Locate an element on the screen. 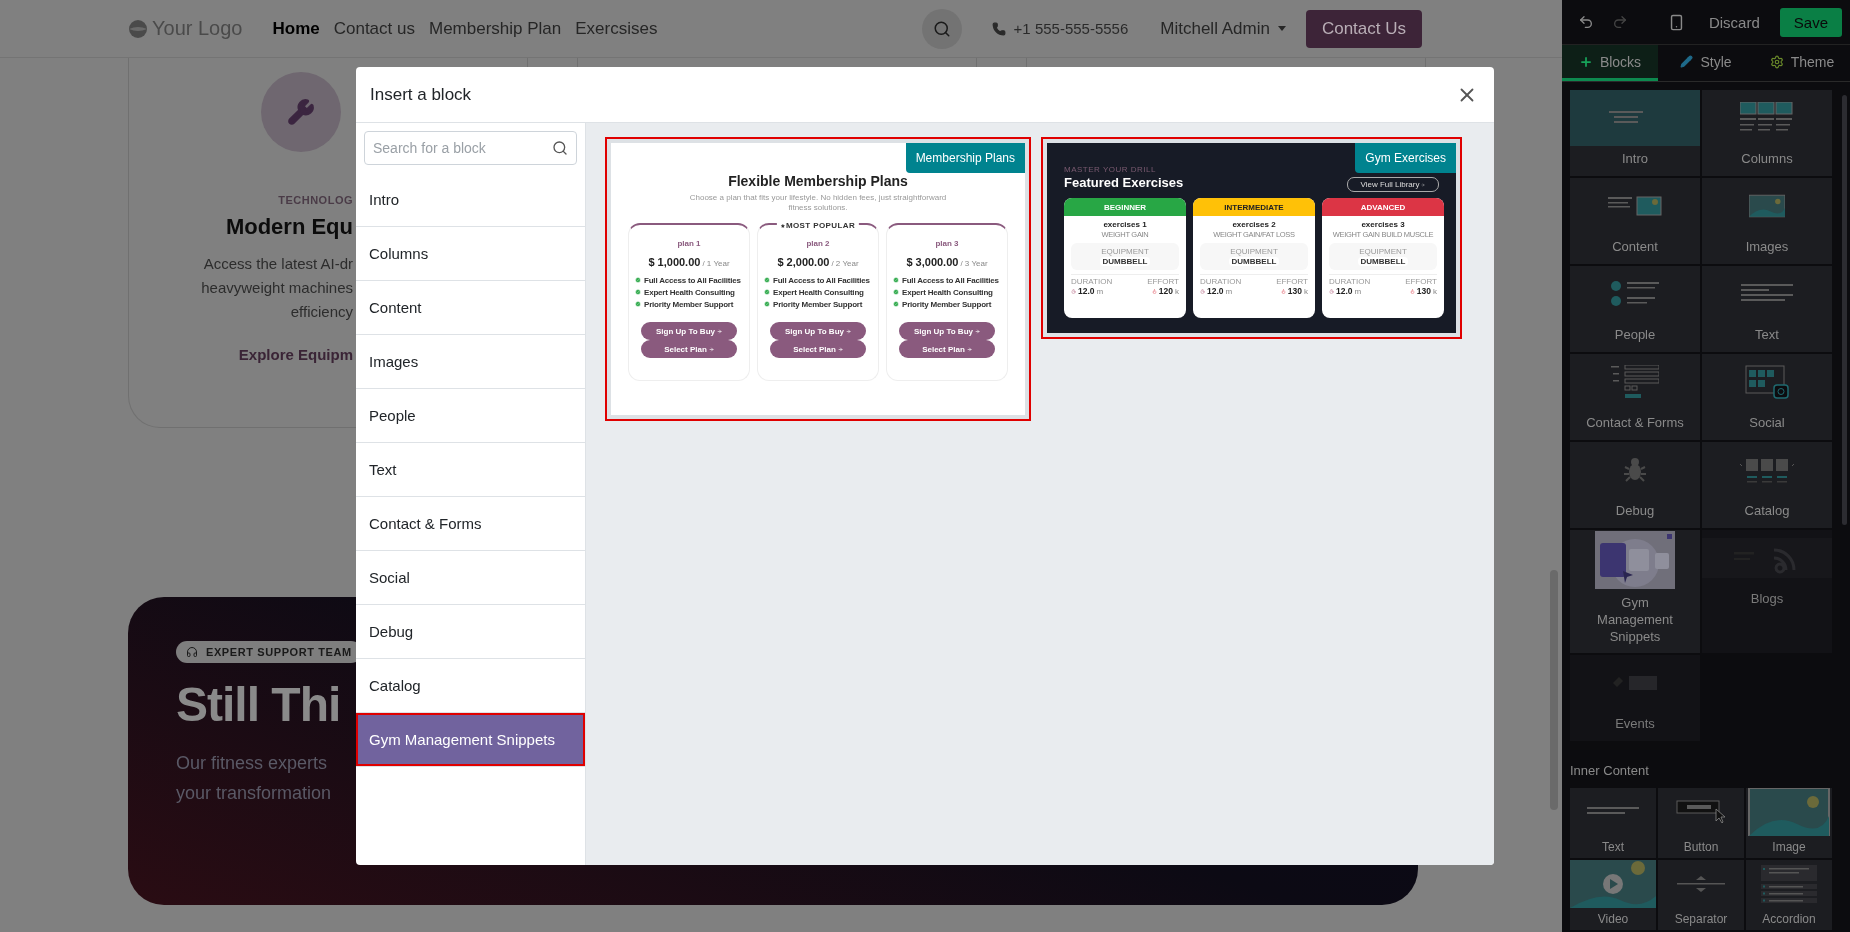  plan-period: / 1 Year is located at coordinates (716, 263).